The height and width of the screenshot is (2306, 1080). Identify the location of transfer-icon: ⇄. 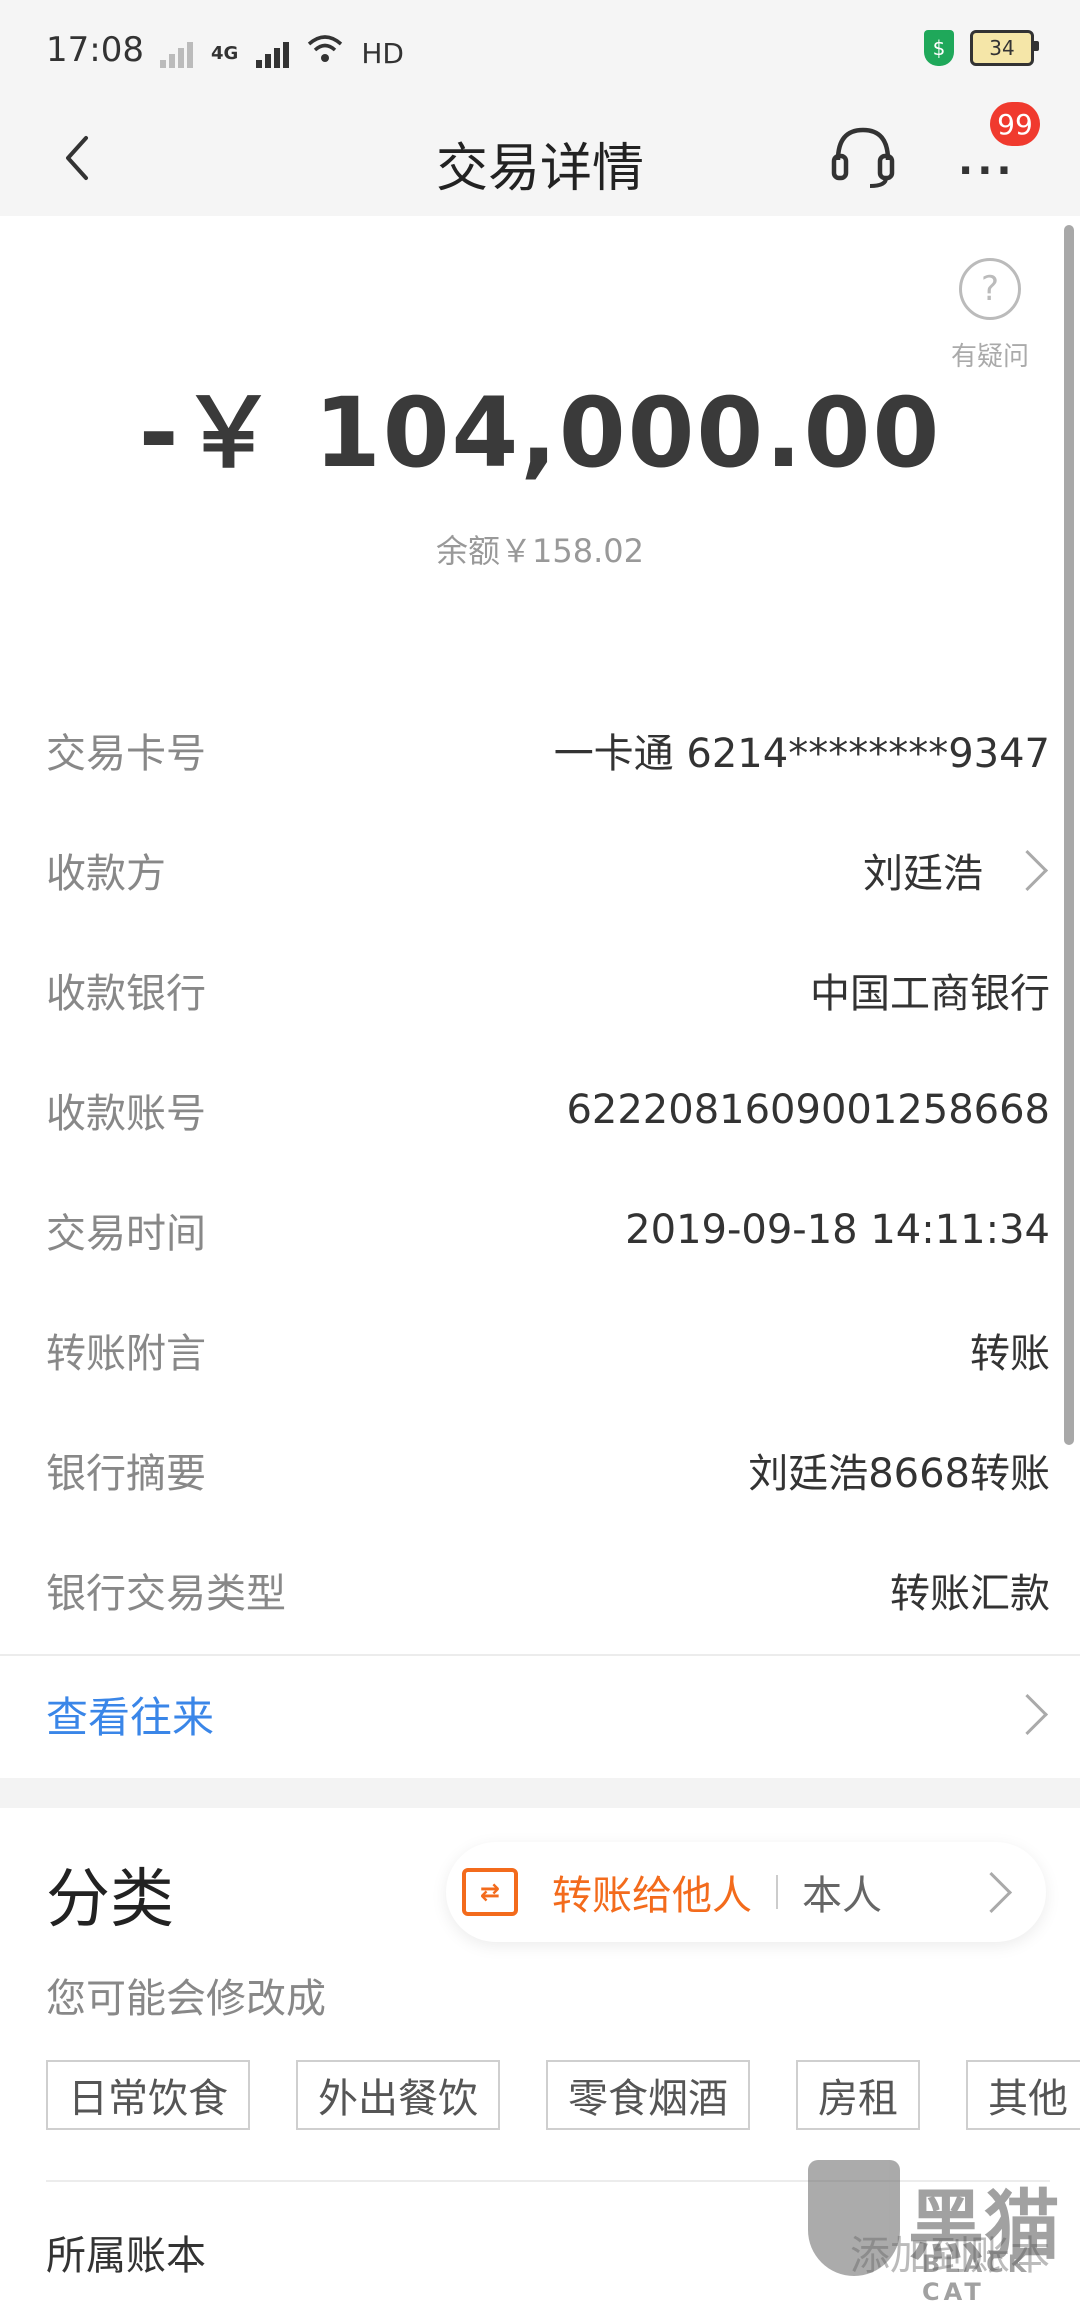
(490, 1892).